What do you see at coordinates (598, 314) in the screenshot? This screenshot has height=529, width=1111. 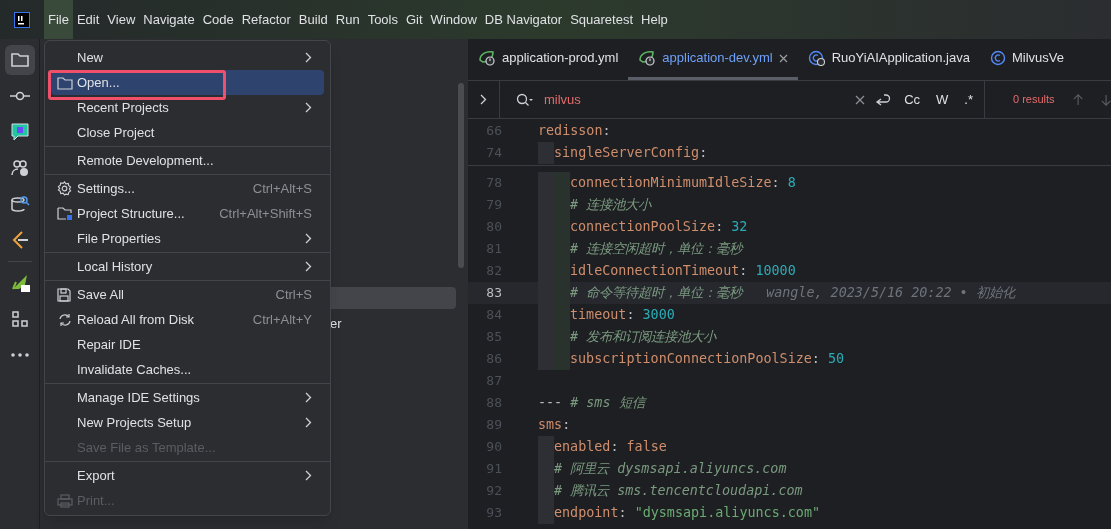 I see `code-token: timeout` at bounding box center [598, 314].